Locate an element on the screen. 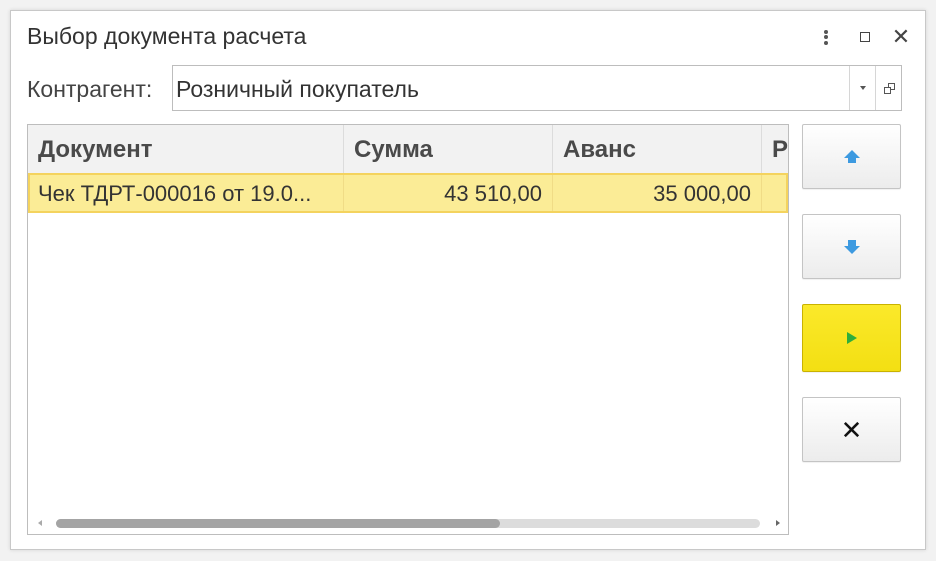 The height and width of the screenshot is (561, 936). counterparty-open-button is located at coordinates (888, 88).